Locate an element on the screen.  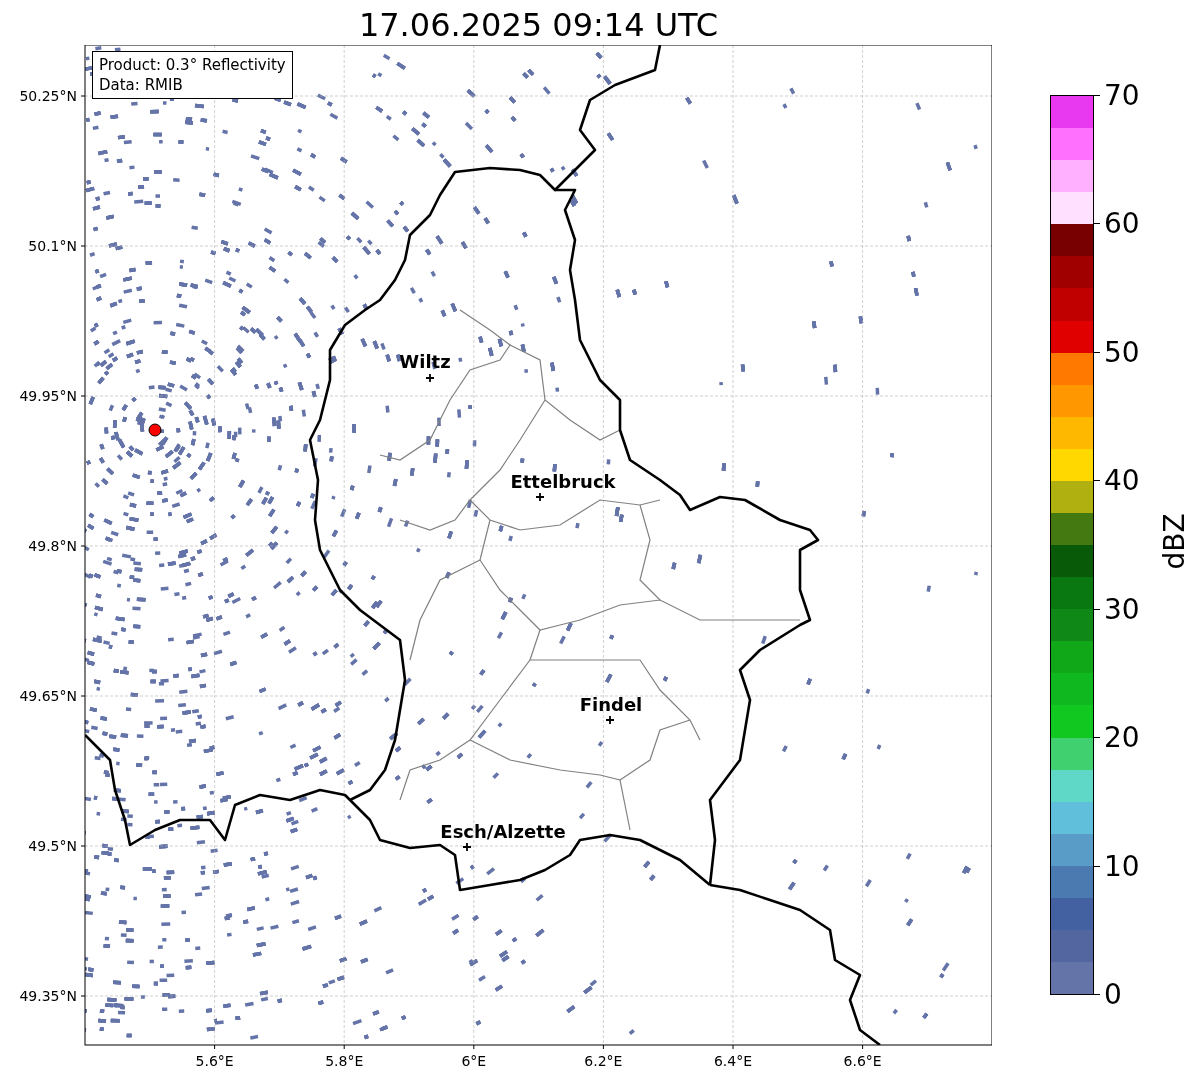
city-label: Ettelbruck is located at coordinates (563, 481).